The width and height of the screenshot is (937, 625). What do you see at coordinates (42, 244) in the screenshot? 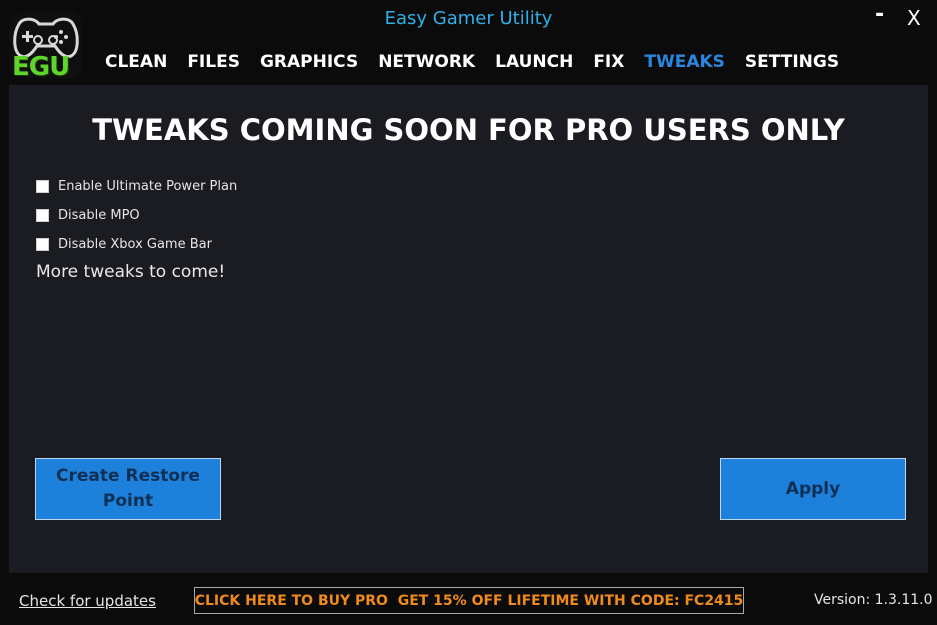
I see `disable-xbox-game-bar-checkbox` at bounding box center [42, 244].